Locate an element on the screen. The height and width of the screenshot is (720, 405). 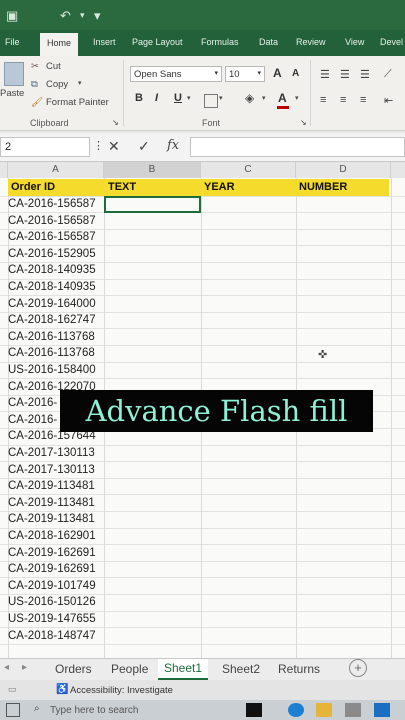
undo-icon: ↶ is located at coordinates (65, 16).